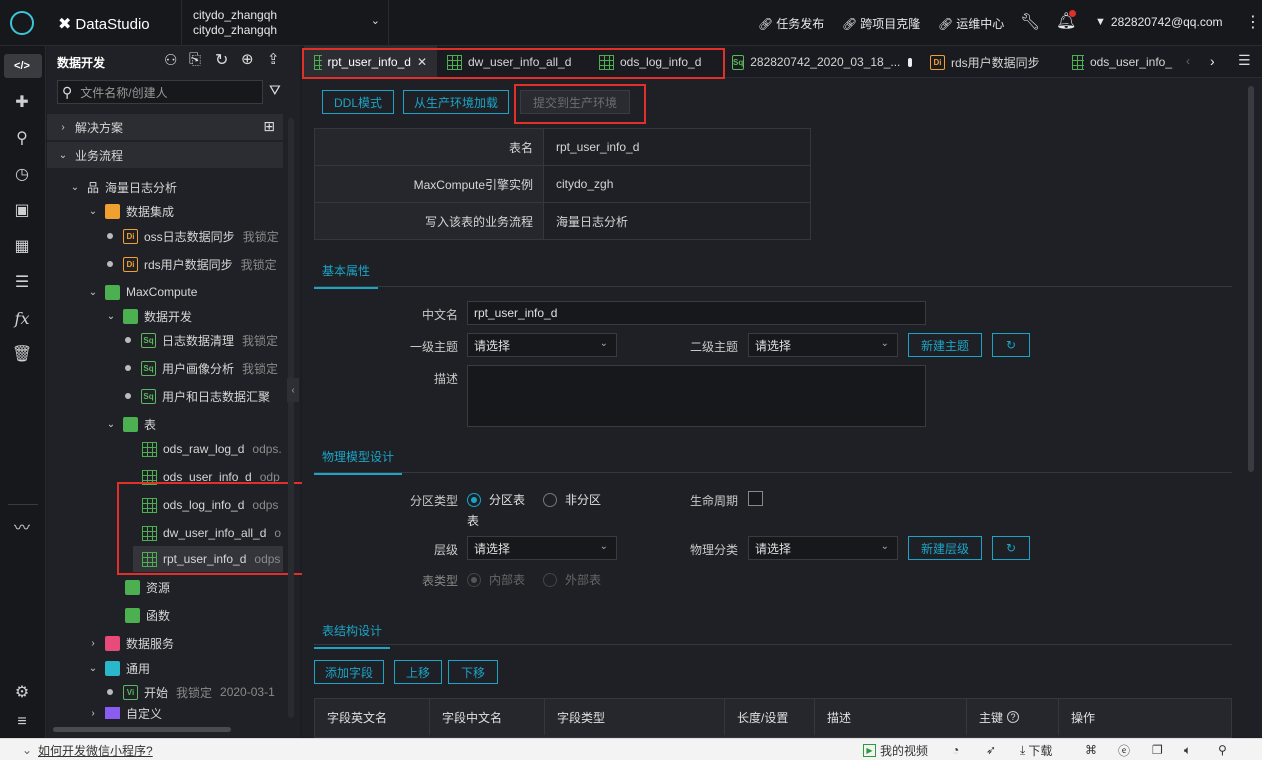  What do you see at coordinates (22, 66) in the screenshot?
I see `code-icon: </>` at bounding box center [22, 66].